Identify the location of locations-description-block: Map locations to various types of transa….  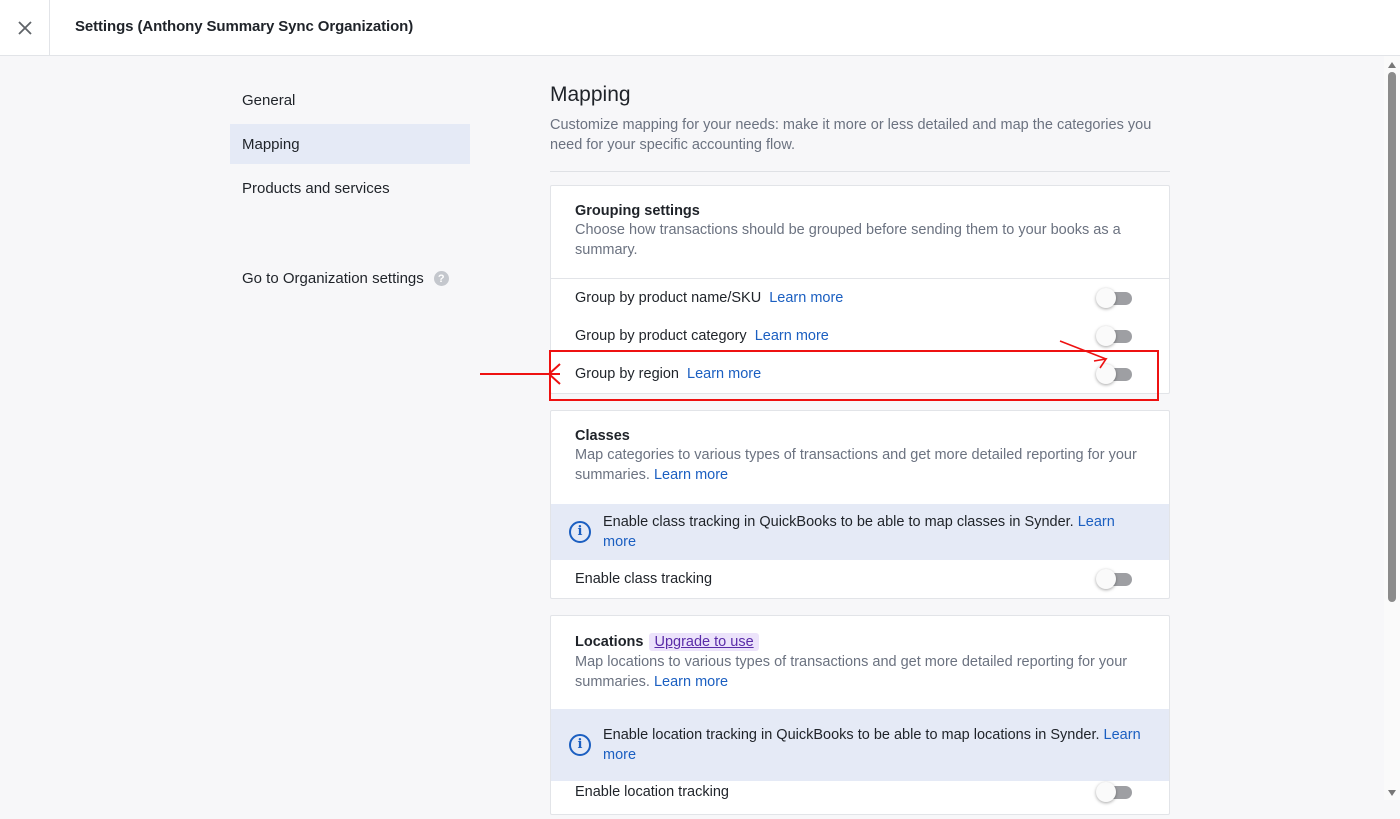
(860, 672).